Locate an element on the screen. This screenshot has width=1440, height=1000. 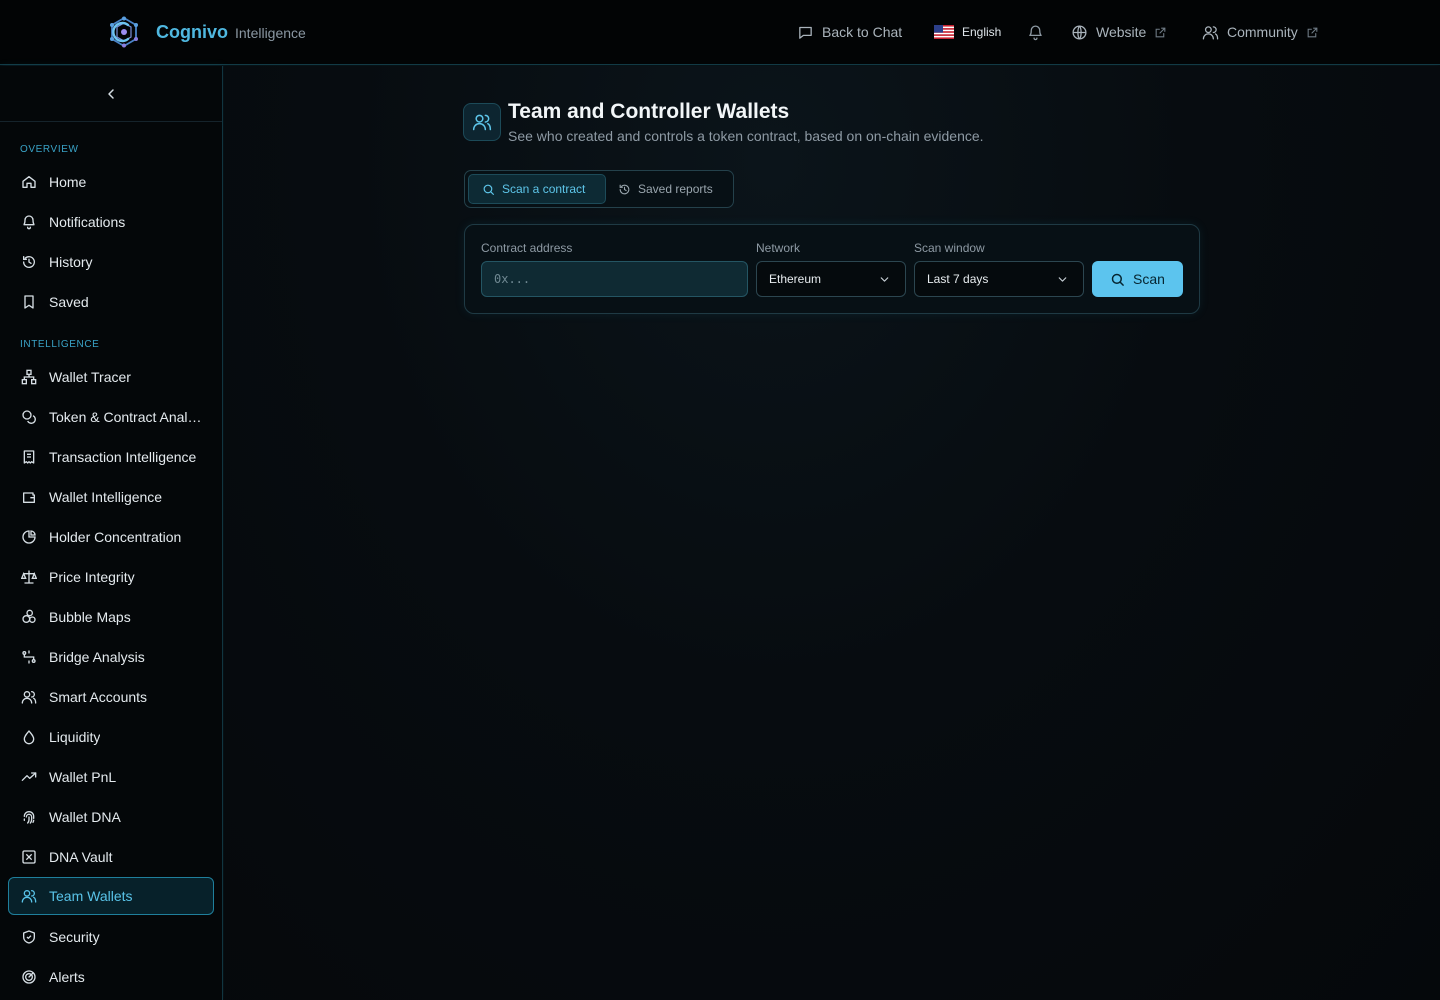
fingerprint-icon is located at coordinates (29, 817).